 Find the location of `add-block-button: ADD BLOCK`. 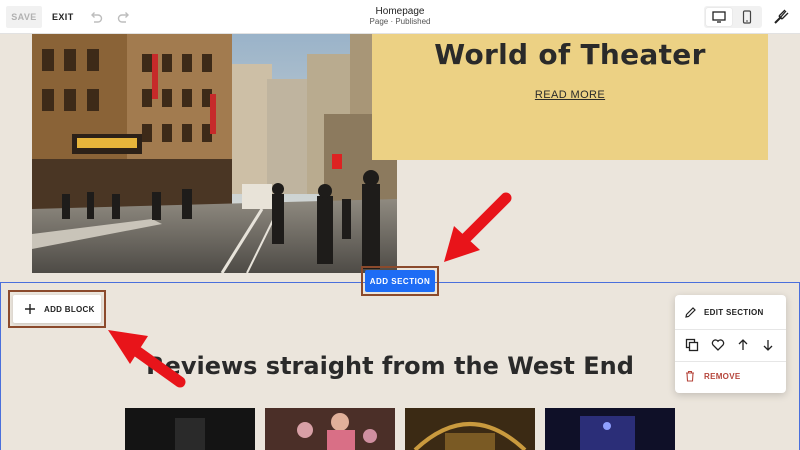

add-block-button: ADD BLOCK is located at coordinates (57, 309).